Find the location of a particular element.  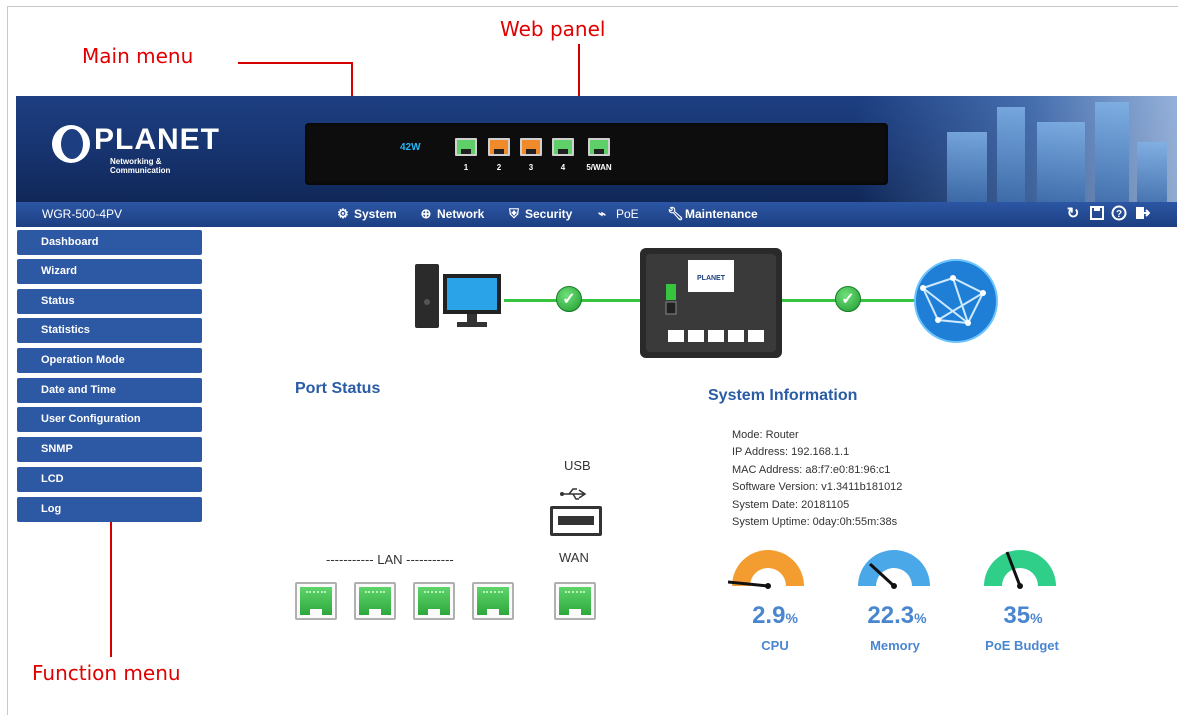

help-icon: ? is located at coordinates (1119, 214).